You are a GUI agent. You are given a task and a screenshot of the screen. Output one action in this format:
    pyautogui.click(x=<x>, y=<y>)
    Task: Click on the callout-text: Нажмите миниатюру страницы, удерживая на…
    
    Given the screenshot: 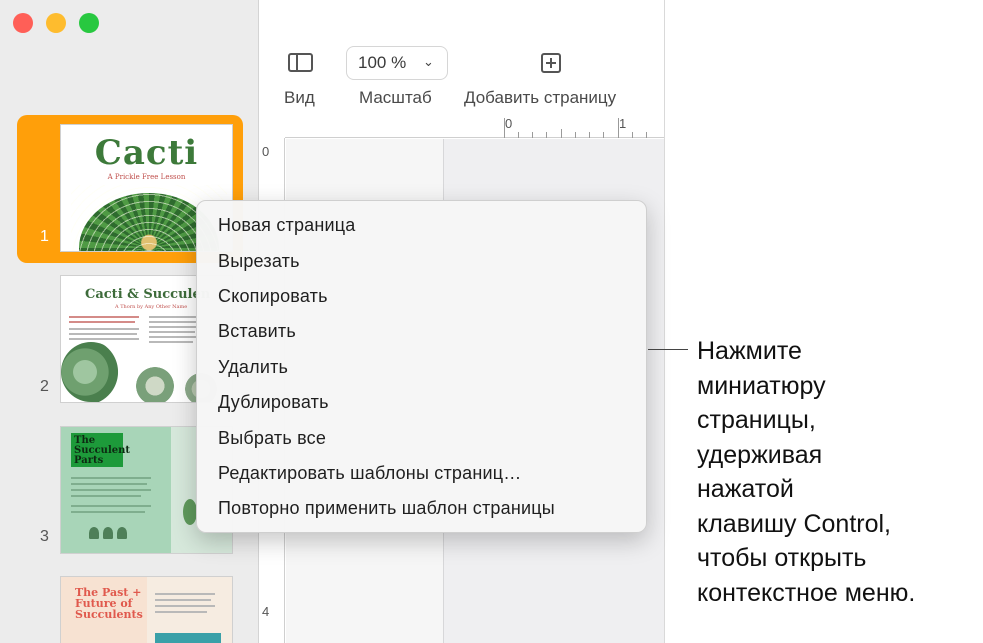 What is the action you would take?
    pyautogui.click(x=837, y=472)
    